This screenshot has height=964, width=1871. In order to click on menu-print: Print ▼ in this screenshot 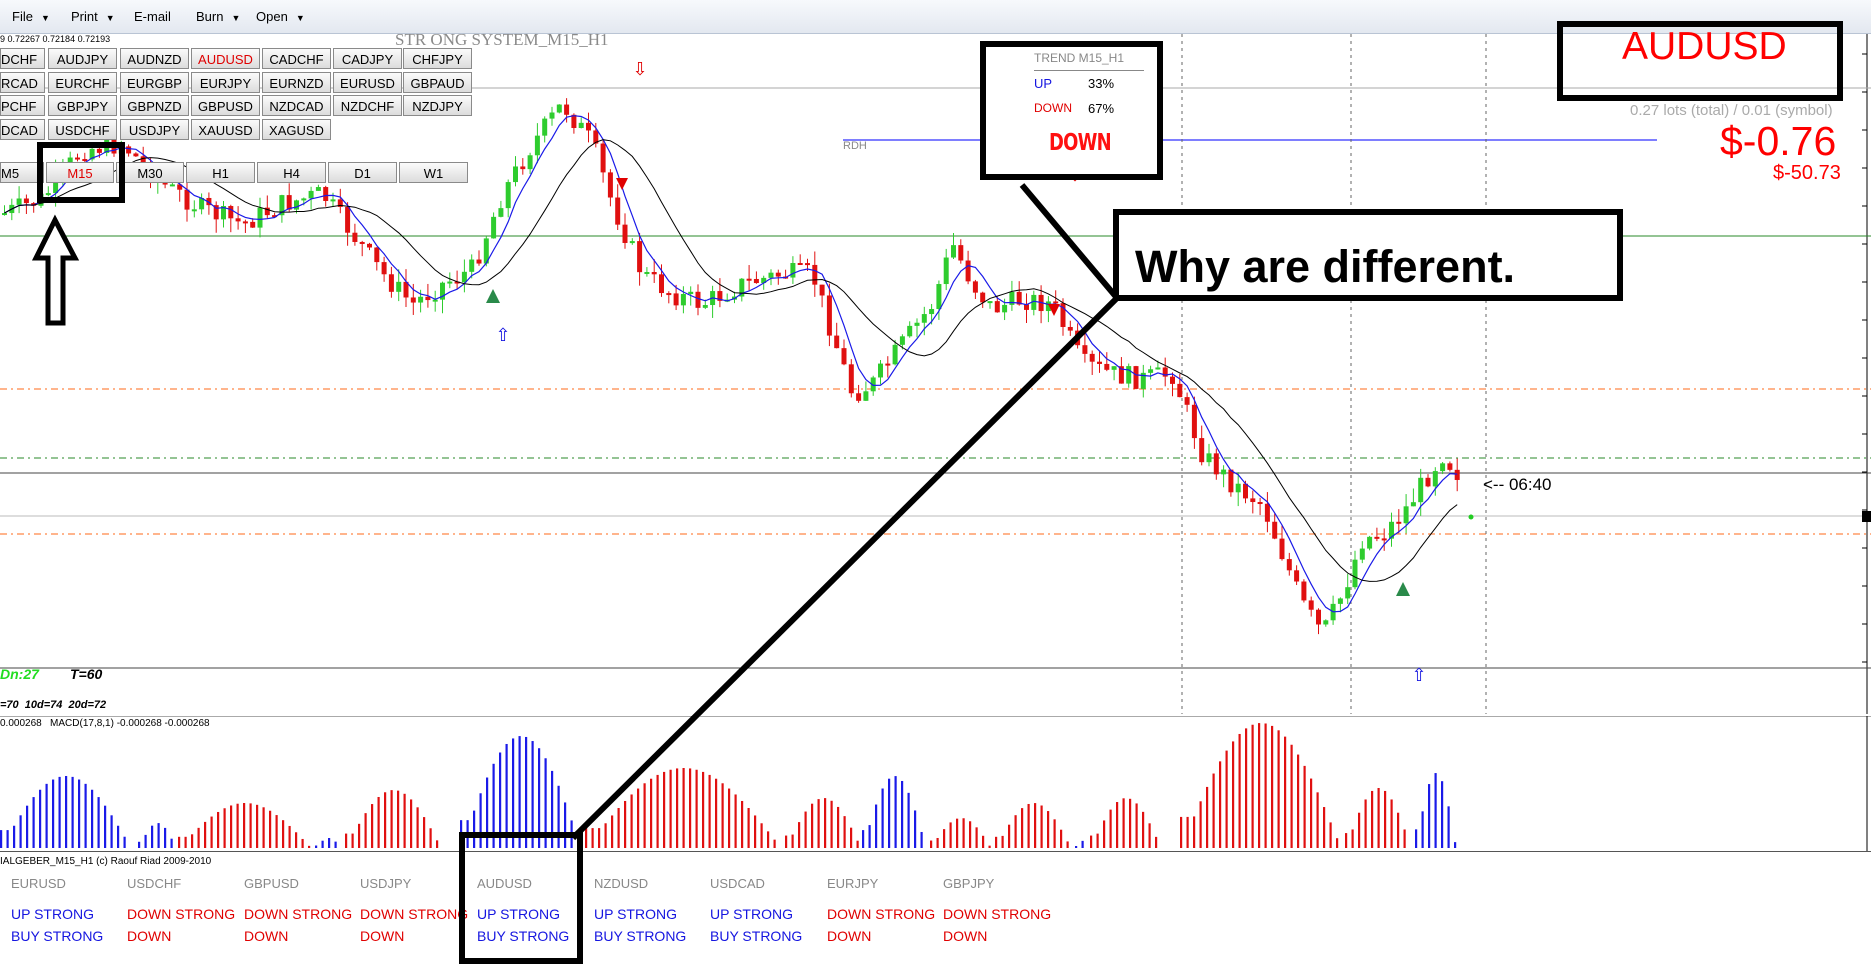, I will do `click(93, 16)`.